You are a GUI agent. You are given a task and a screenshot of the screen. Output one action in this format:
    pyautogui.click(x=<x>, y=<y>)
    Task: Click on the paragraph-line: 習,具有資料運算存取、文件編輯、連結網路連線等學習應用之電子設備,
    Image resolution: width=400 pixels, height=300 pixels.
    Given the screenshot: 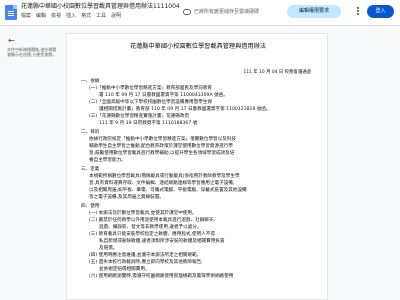 What is the action you would take?
    pyautogui.click(x=162, y=183)
    